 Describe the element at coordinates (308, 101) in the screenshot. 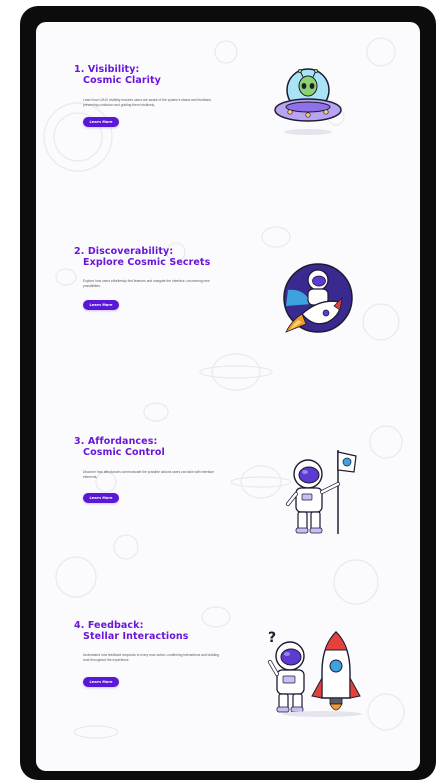

I see `alien-ufo-icon` at that location.